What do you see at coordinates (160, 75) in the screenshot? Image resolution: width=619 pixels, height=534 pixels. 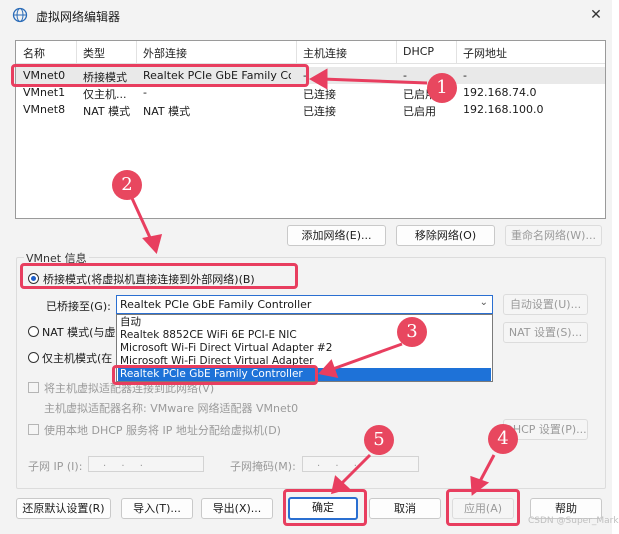 I see `annotation-box-vmnet0` at bounding box center [160, 75].